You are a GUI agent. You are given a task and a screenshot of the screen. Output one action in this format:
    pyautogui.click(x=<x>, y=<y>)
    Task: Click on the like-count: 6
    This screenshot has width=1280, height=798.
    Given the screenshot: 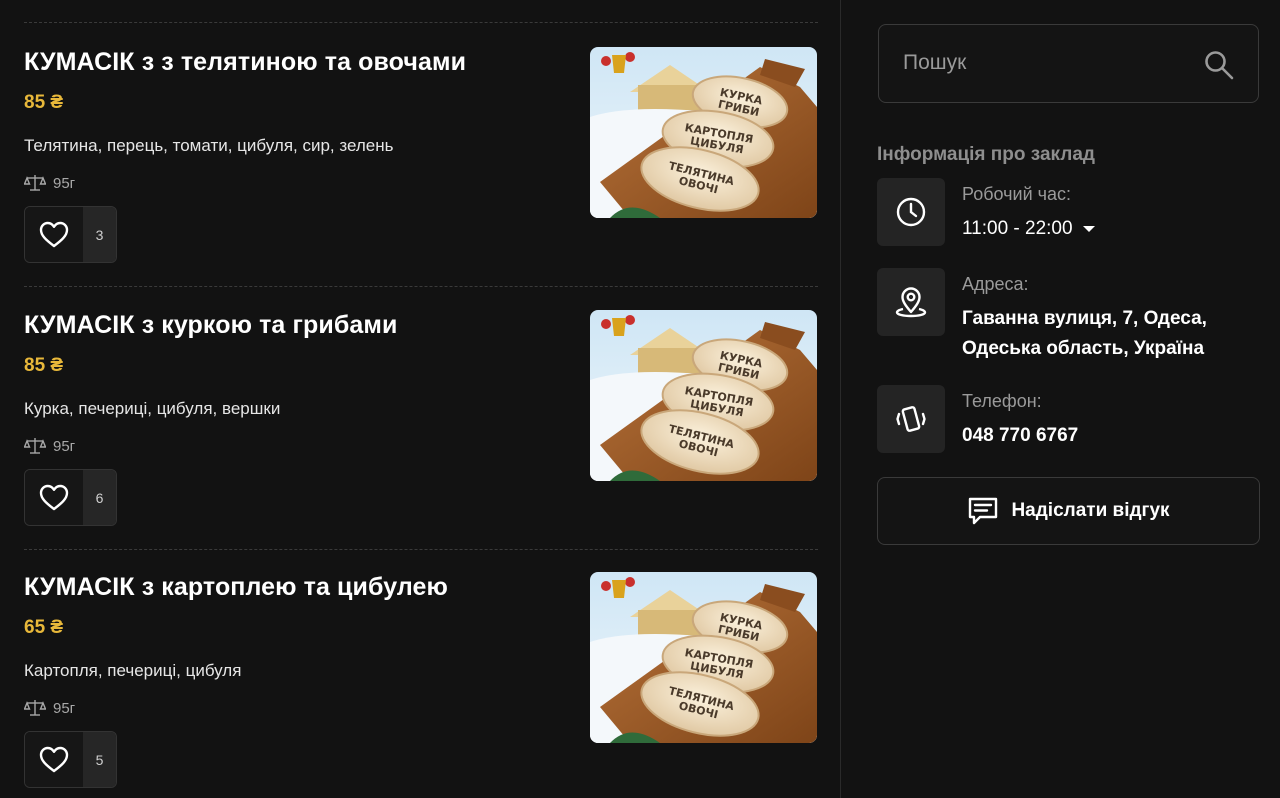 What is the action you would take?
    pyautogui.click(x=99, y=497)
    